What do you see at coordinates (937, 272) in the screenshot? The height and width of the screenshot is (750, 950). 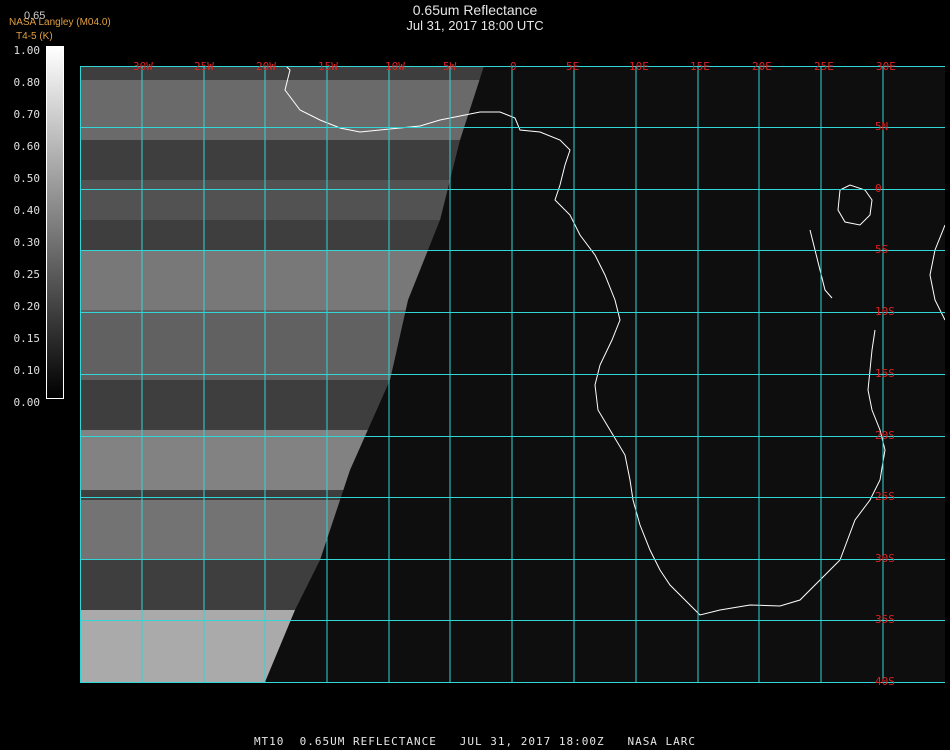 I see `madagascar-coastline` at bounding box center [937, 272].